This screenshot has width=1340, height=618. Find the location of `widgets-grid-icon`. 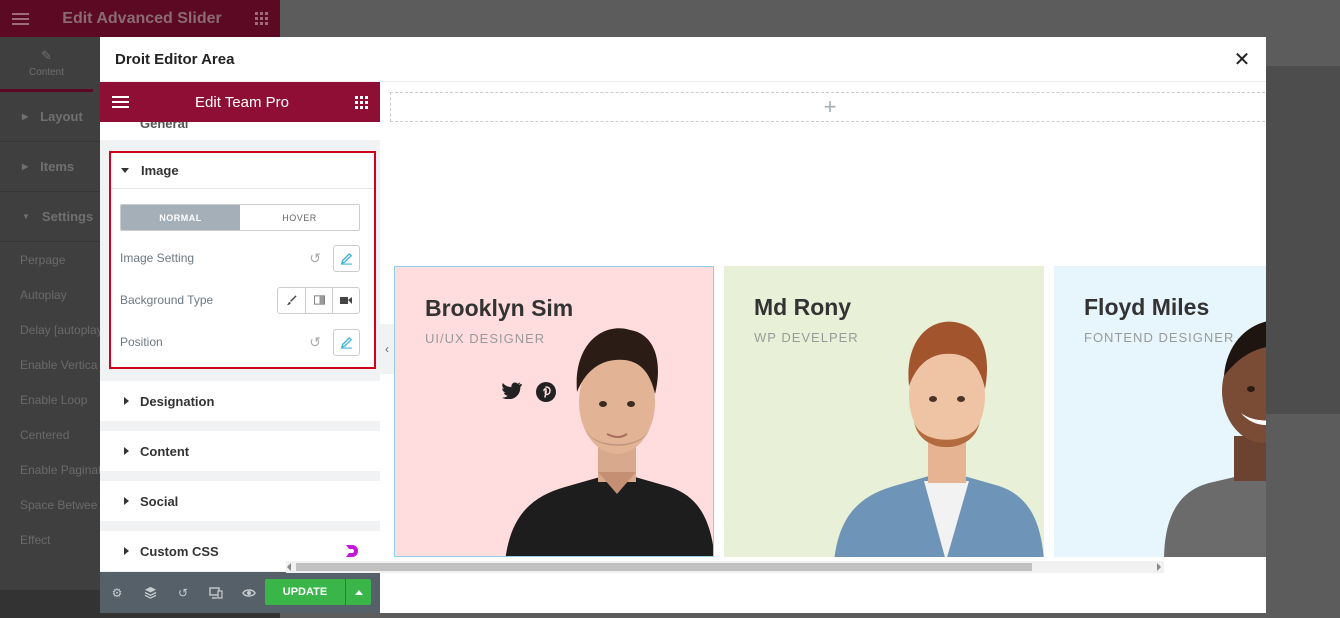

widgets-grid-icon is located at coordinates (361, 102).